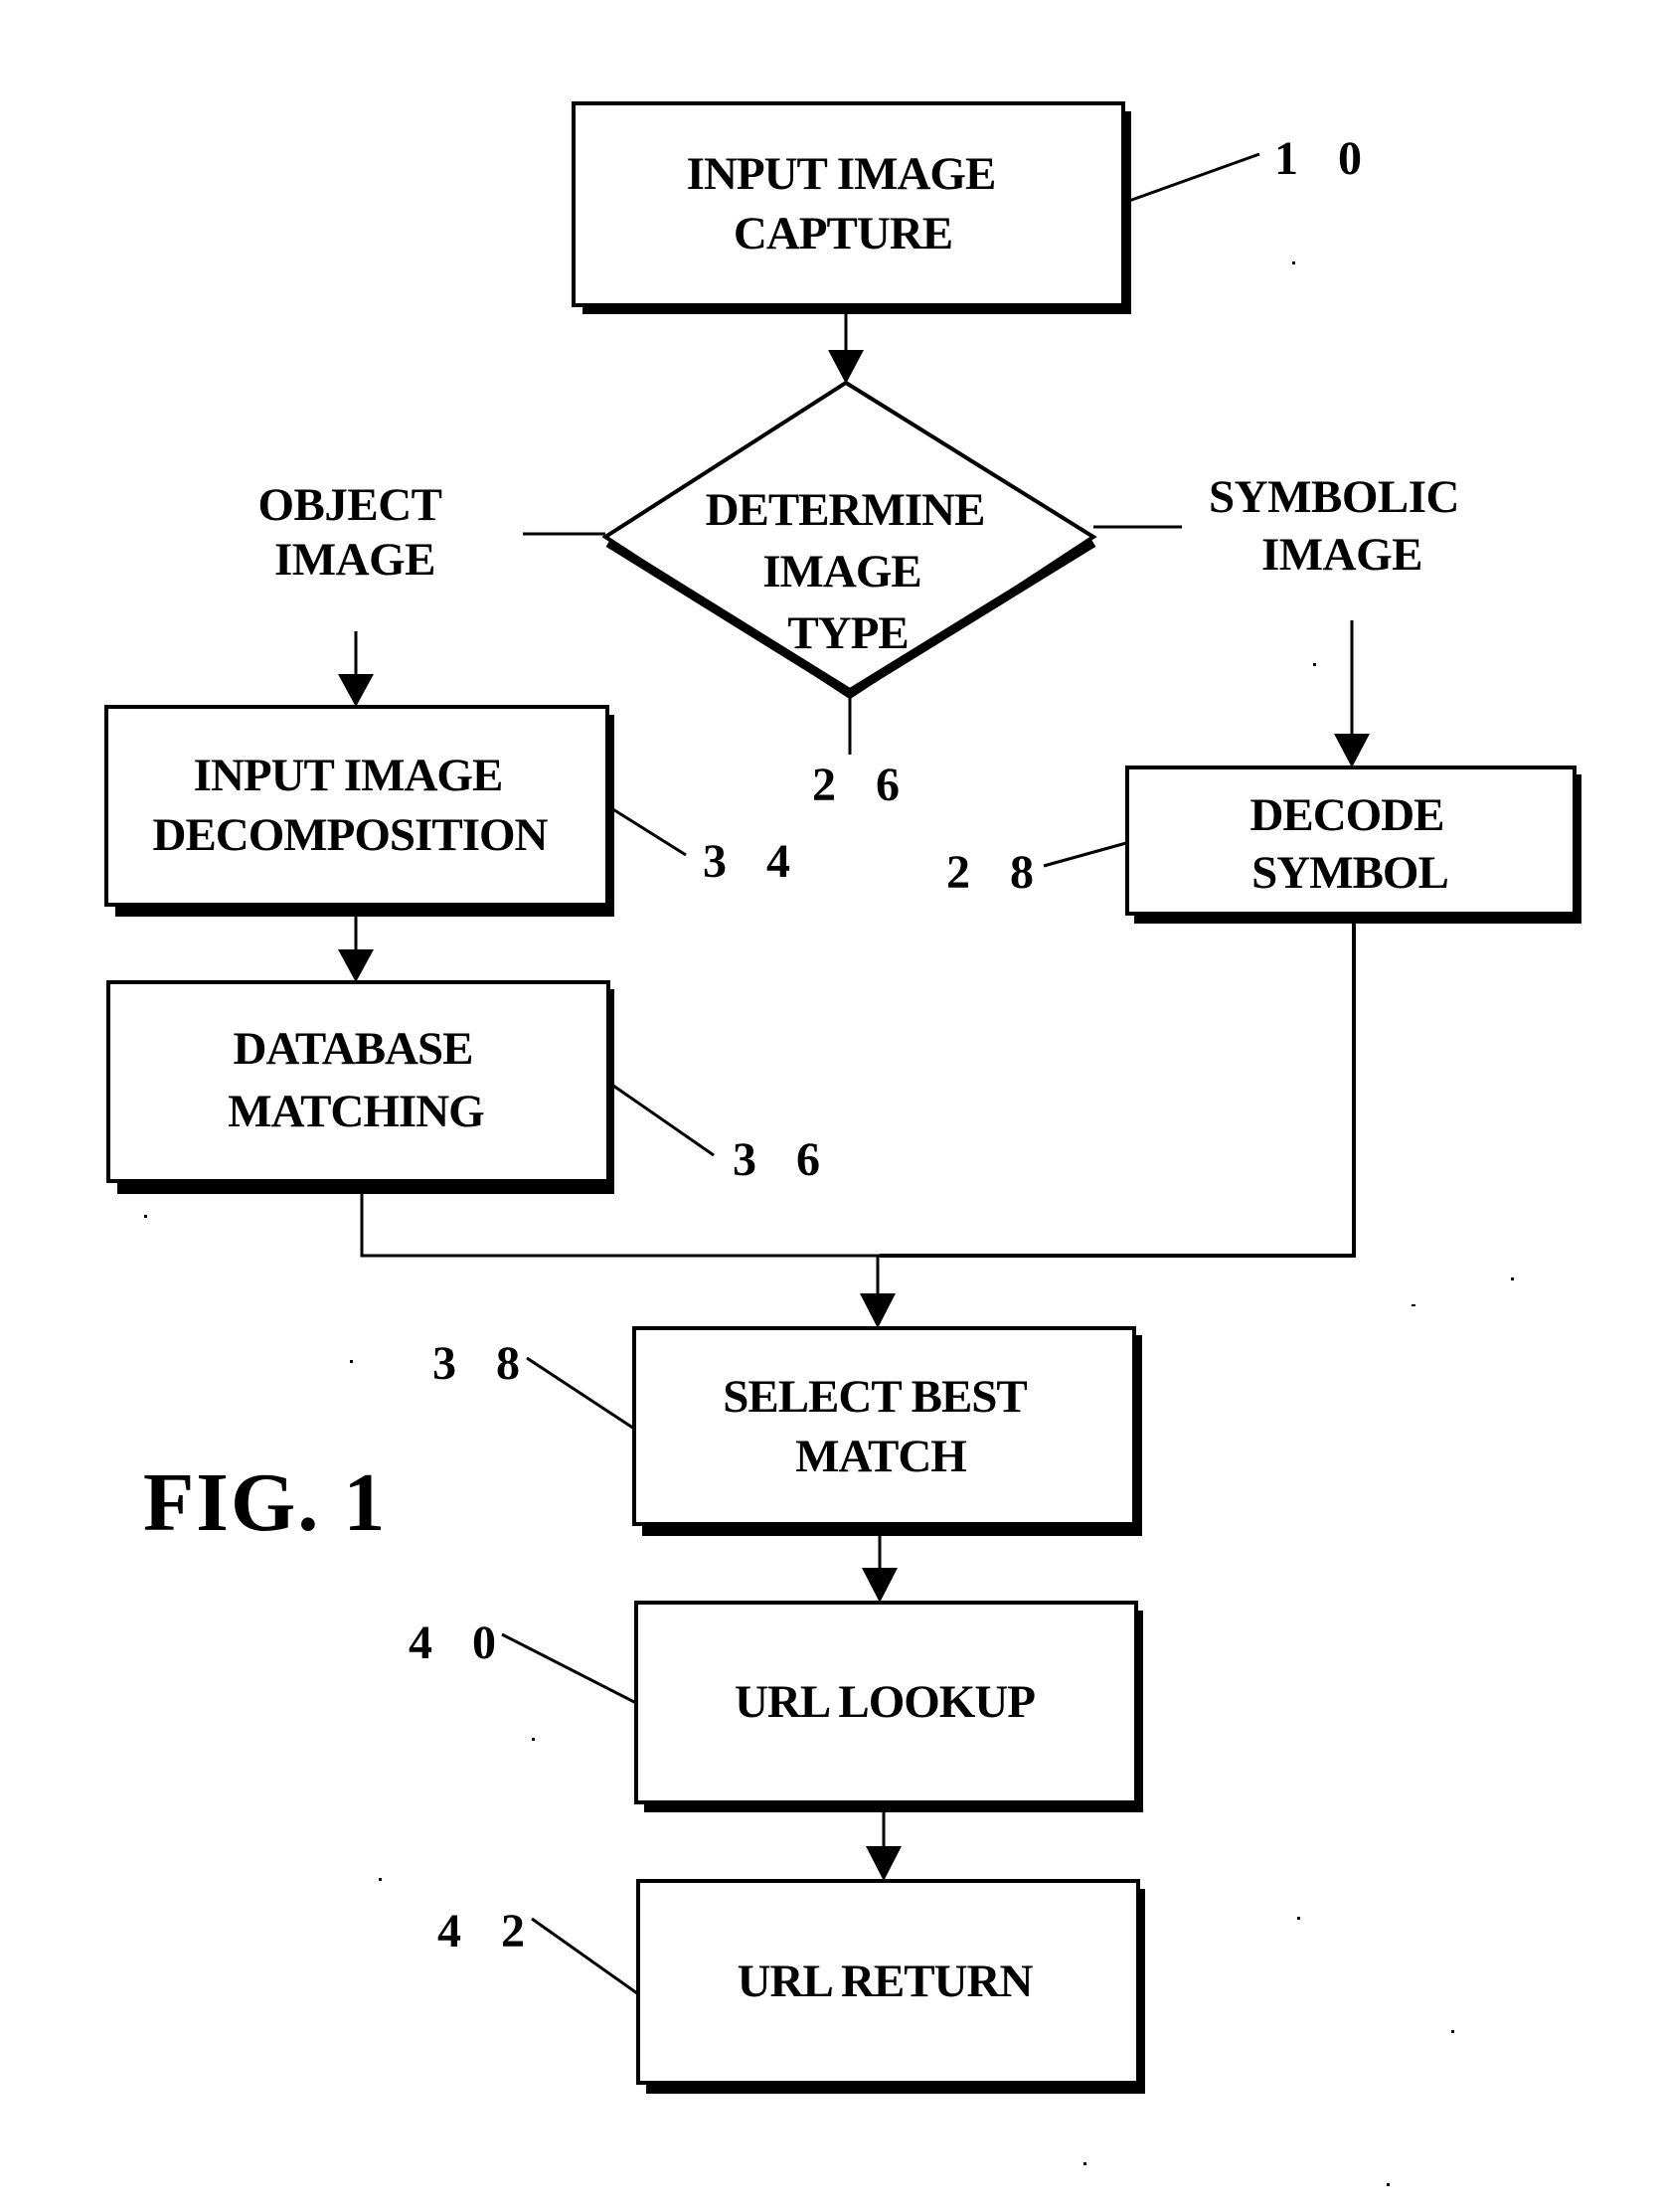 Image resolution: width=1663 pixels, height=2212 pixels. I want to click on ref-label-42: 4 2, so click(488, 1931).